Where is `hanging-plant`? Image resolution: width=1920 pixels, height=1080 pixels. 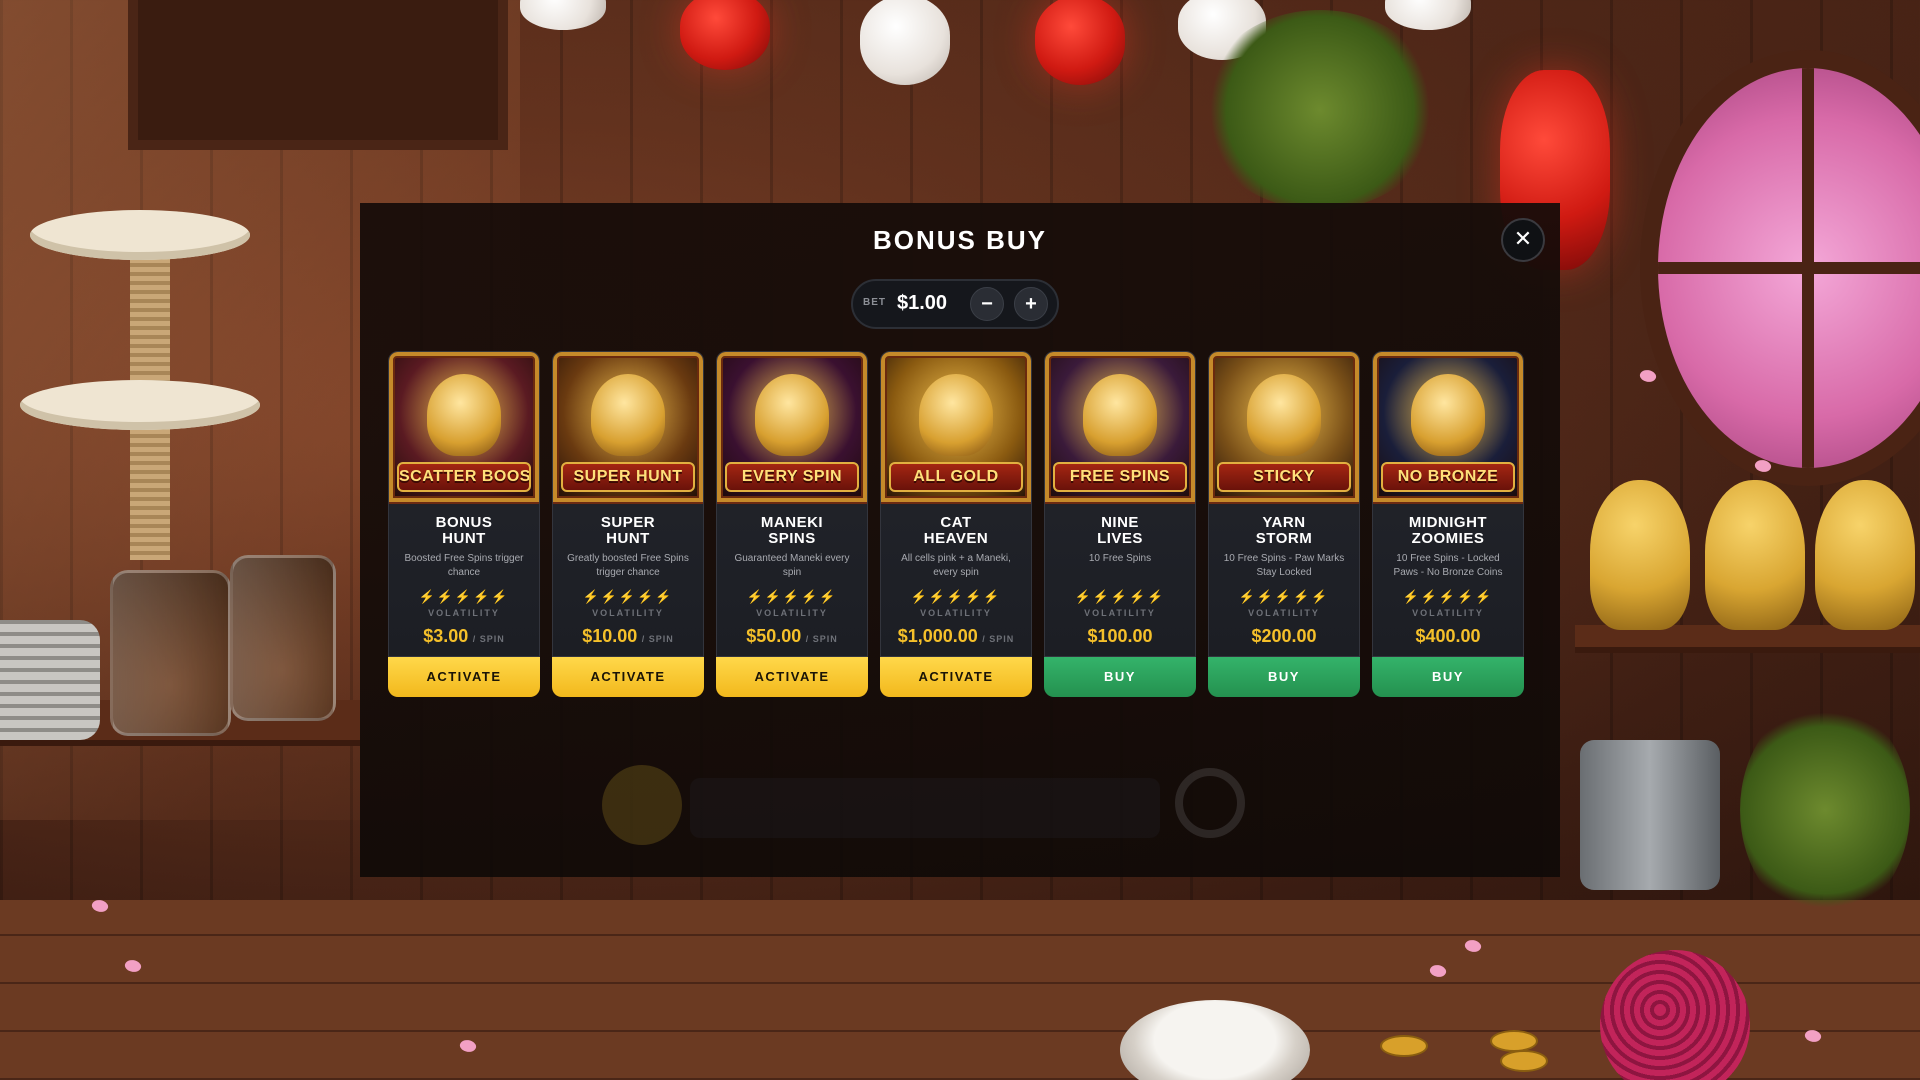 hanging-plant is located at coordinates (1320, 110).